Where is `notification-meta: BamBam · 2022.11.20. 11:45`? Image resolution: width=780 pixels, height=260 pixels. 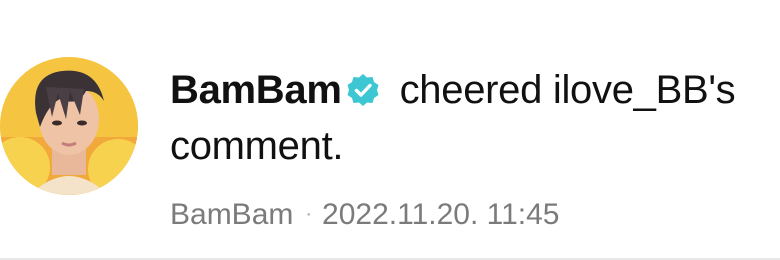
notification-meta: BamBam · 2022.11.20. 11:45 is located at coordinates (470, 214).